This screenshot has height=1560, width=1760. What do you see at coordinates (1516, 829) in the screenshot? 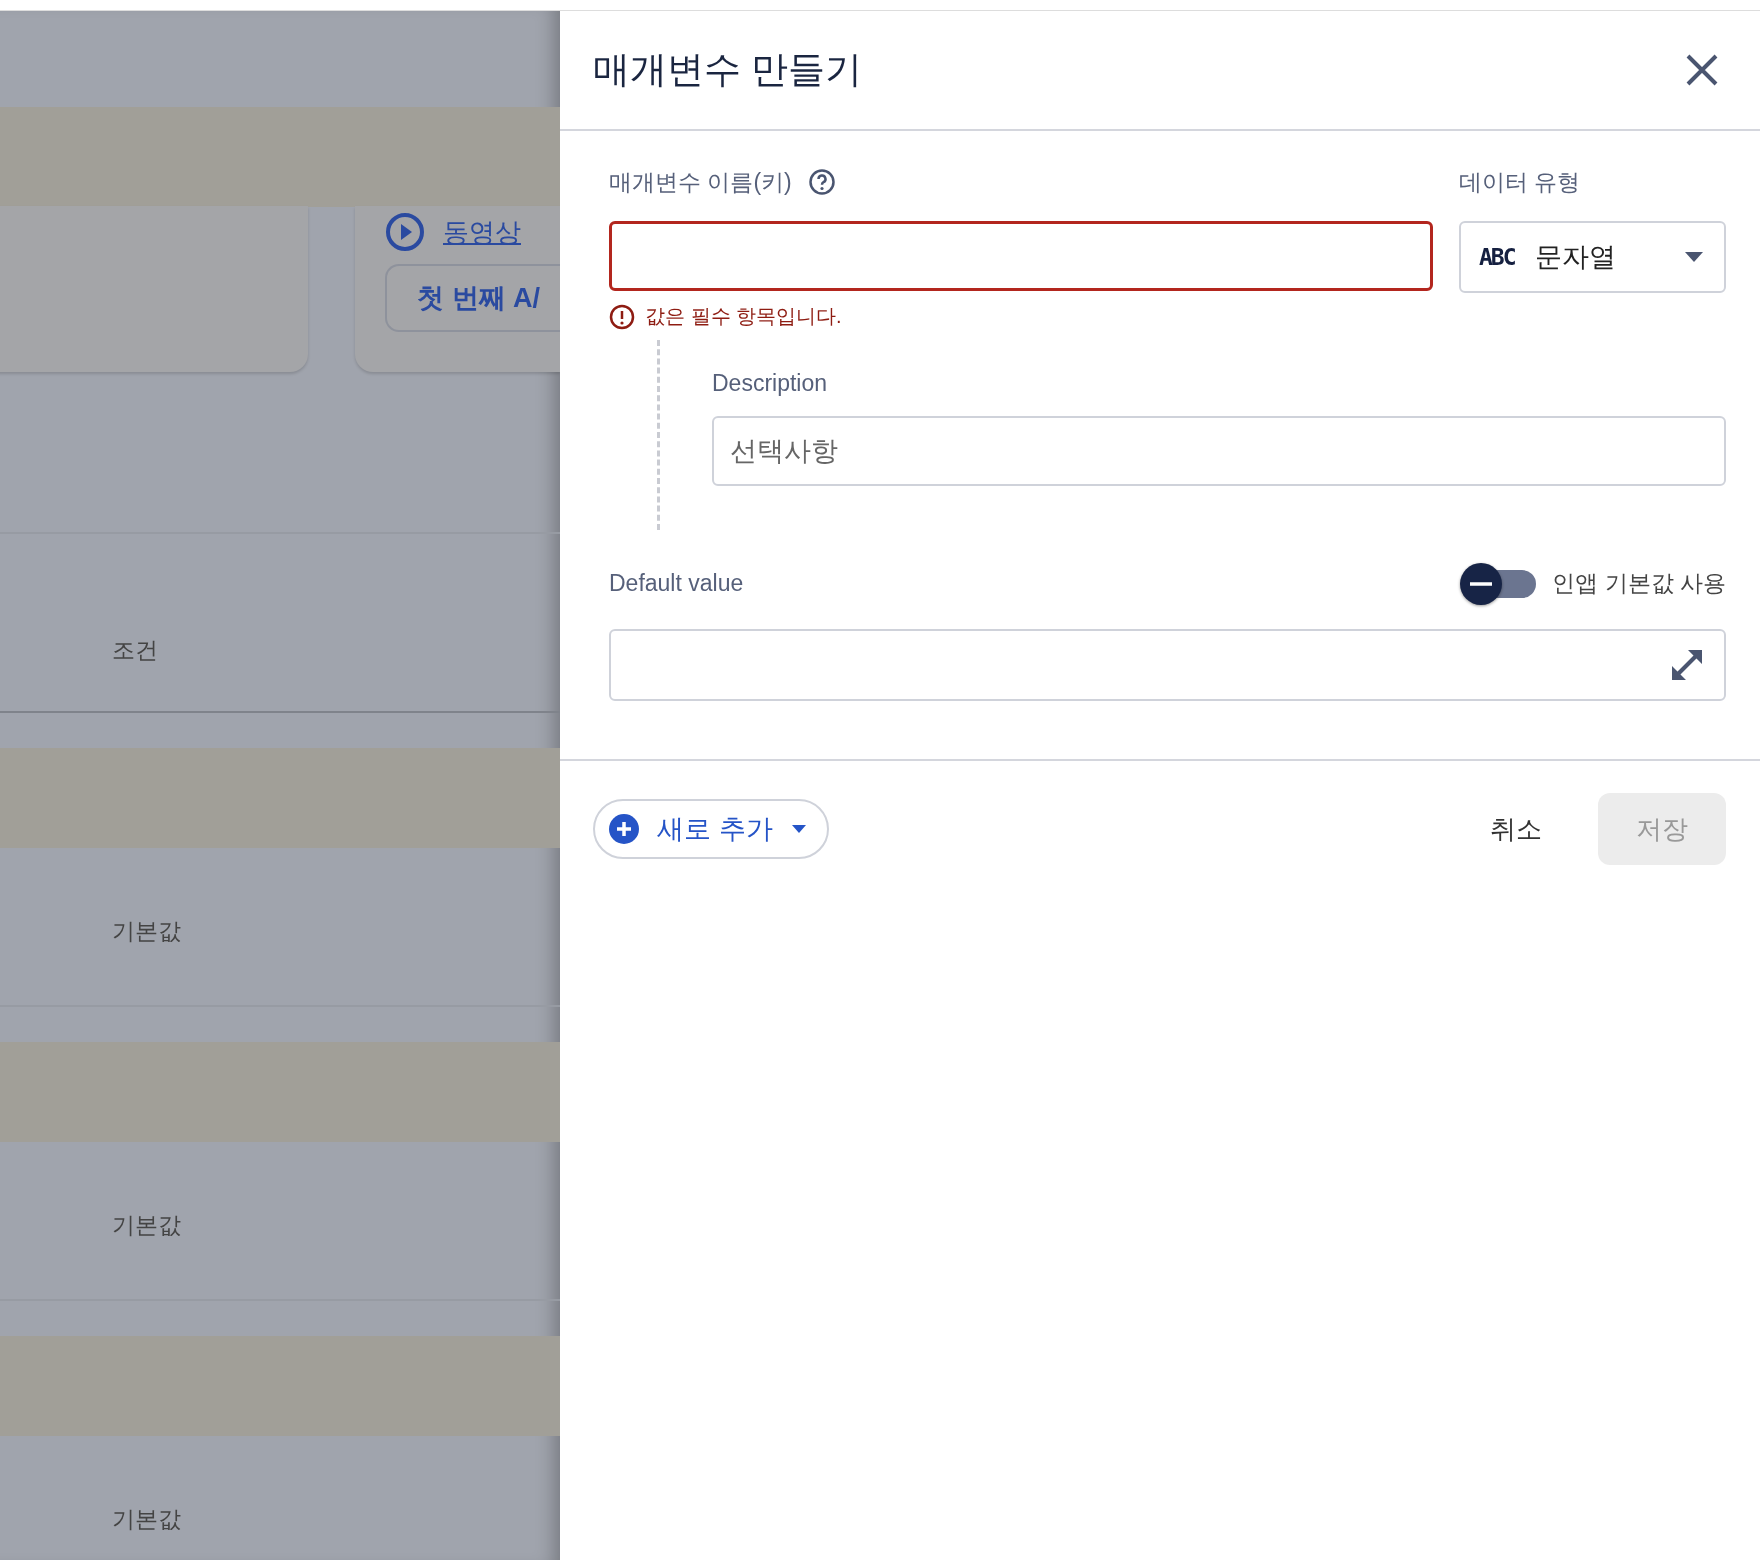
I see `cancel-button: 취소` at bounding box center [1516, 829].